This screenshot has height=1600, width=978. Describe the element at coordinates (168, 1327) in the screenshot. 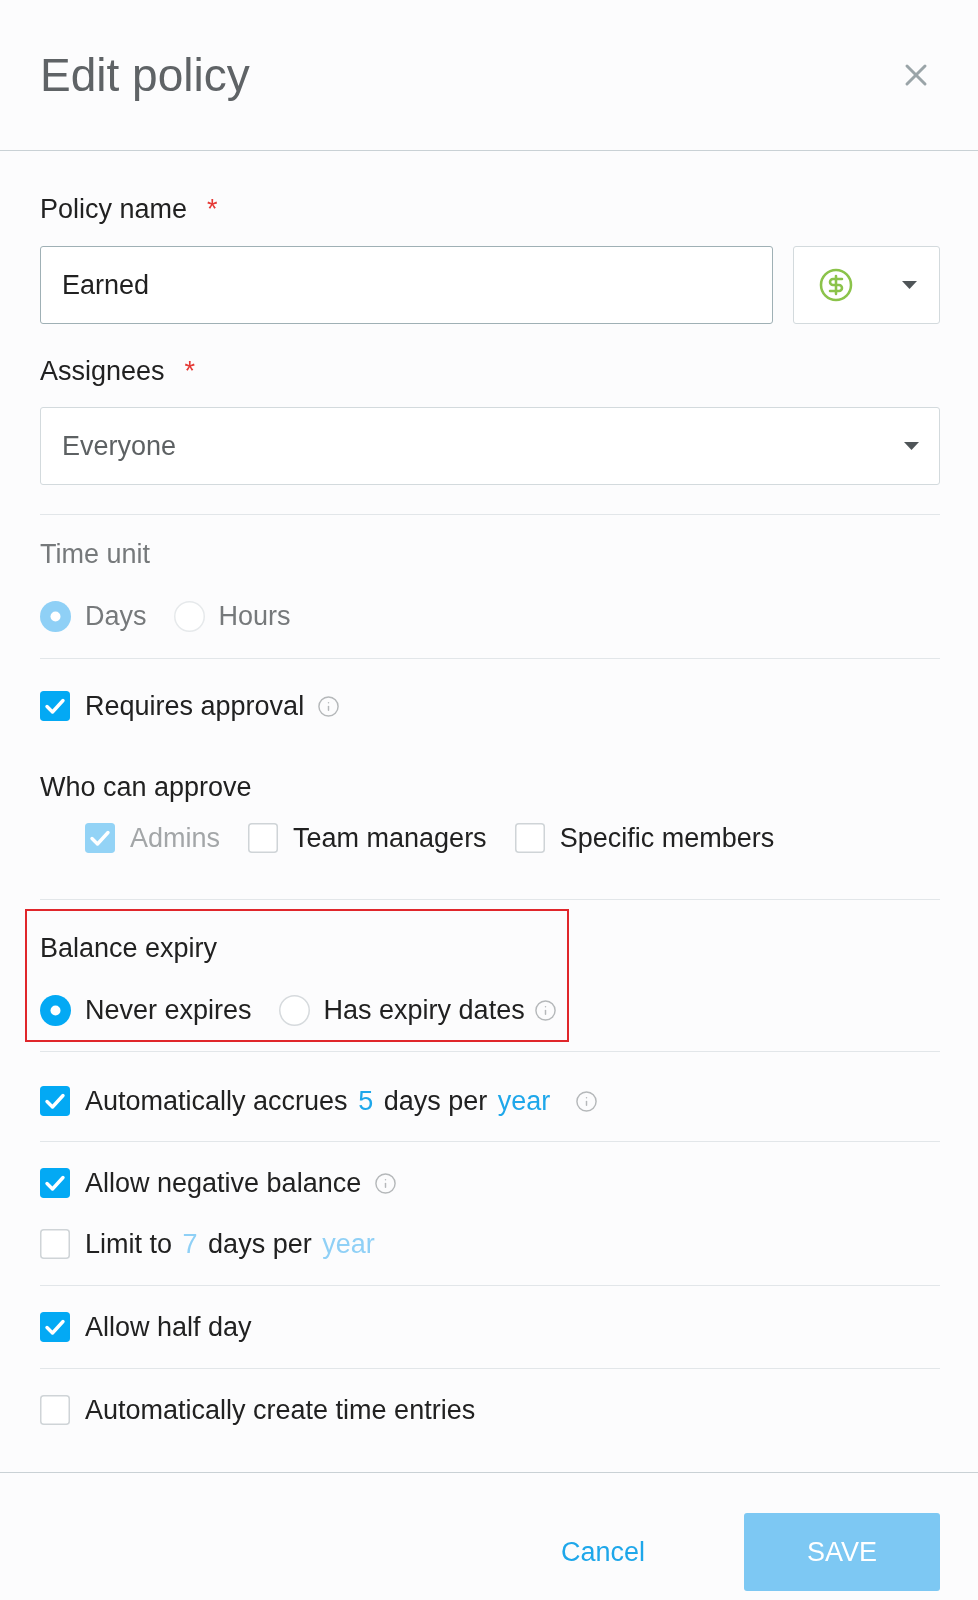

I see `setting-label: Allow half day` at that location.